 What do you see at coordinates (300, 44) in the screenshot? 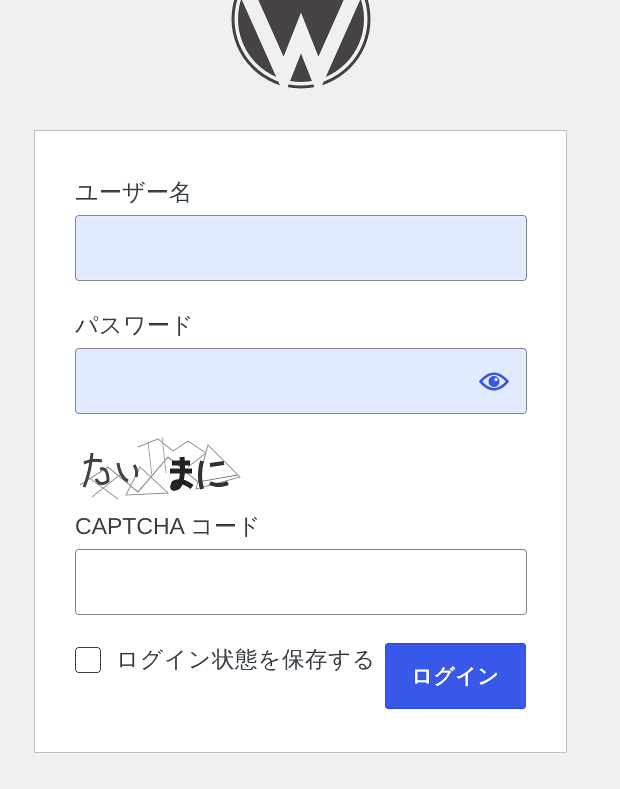
I see `logo-link` at bounding box center [300, 44].